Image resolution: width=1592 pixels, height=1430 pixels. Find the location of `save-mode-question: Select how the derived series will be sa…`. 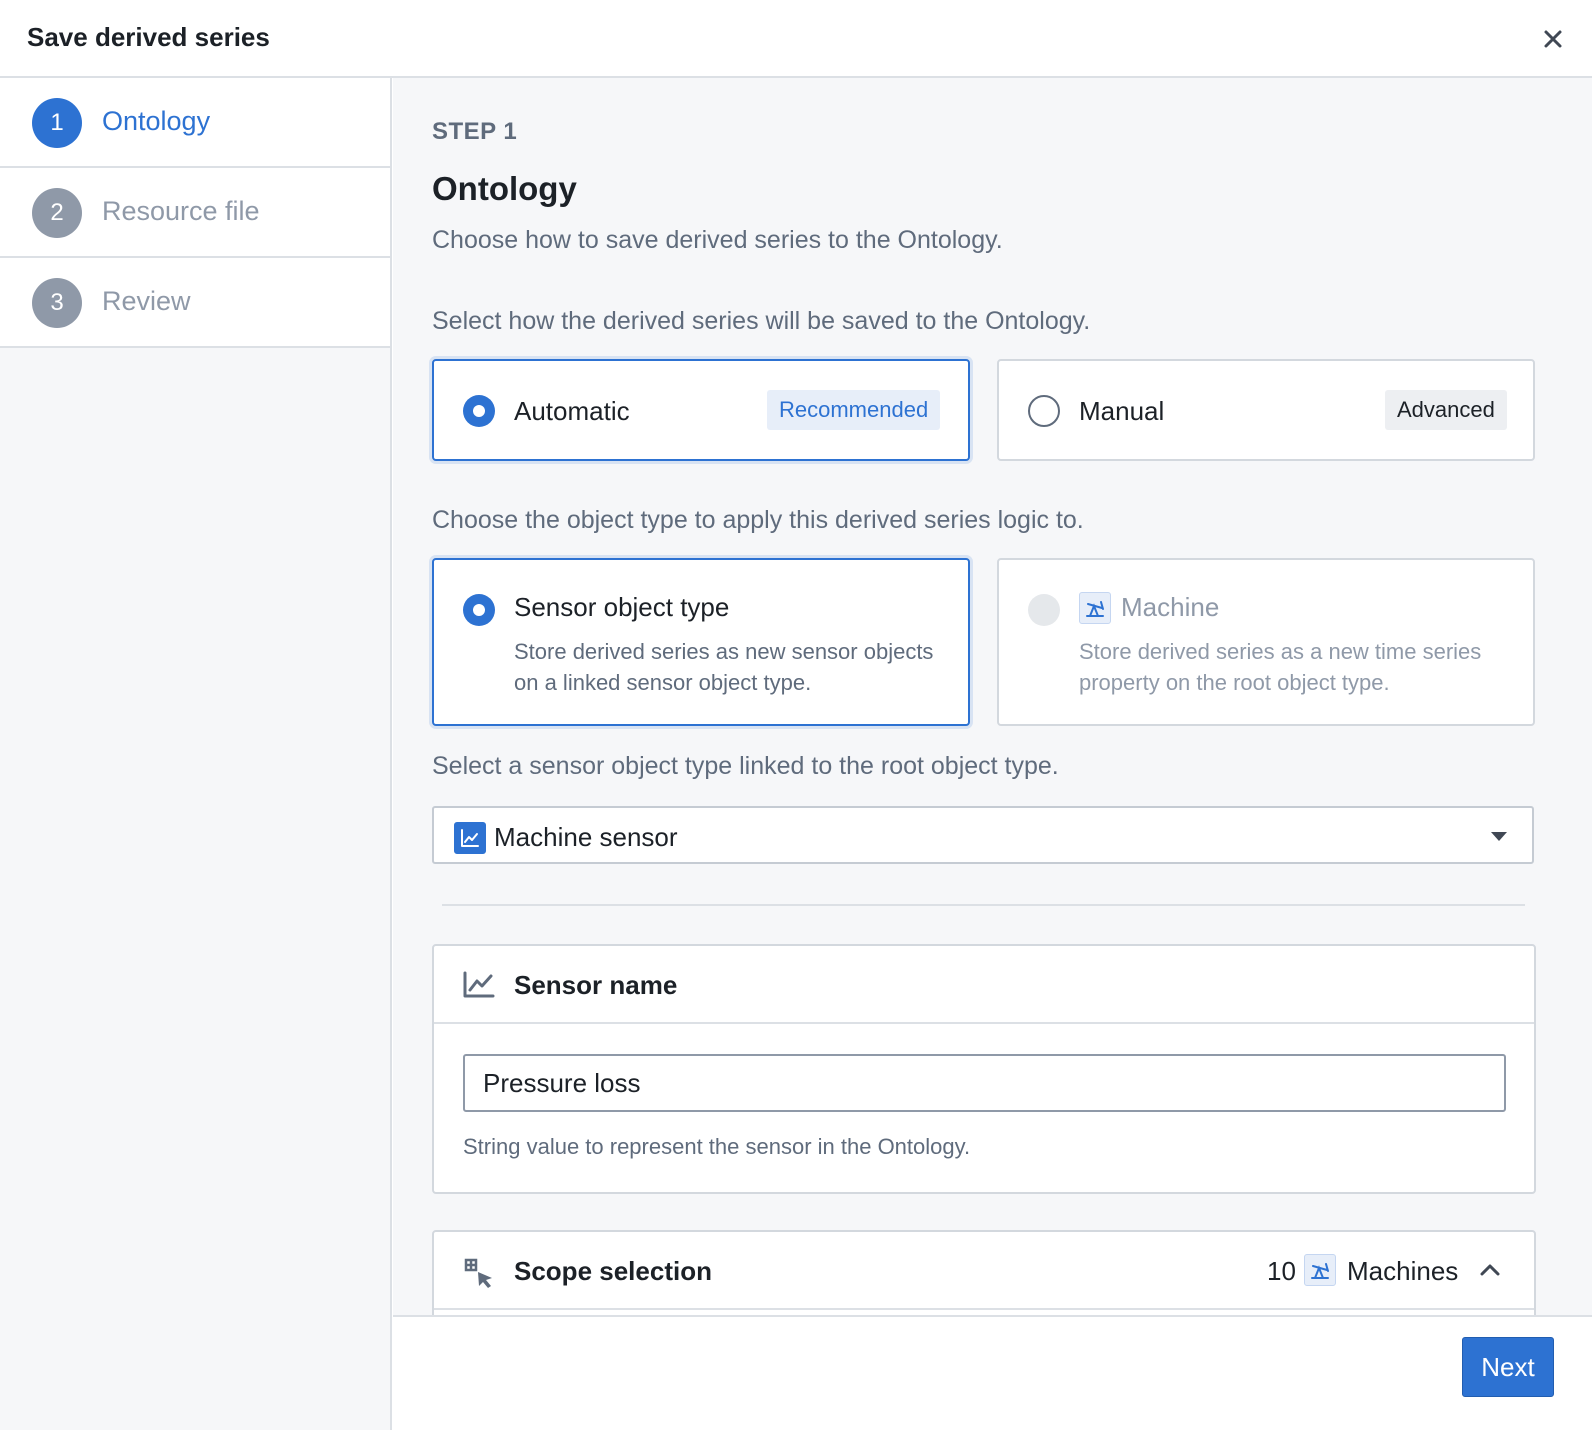

save-mode-question: Select how the derived series will be sa… is located at coordinates (761, 321).